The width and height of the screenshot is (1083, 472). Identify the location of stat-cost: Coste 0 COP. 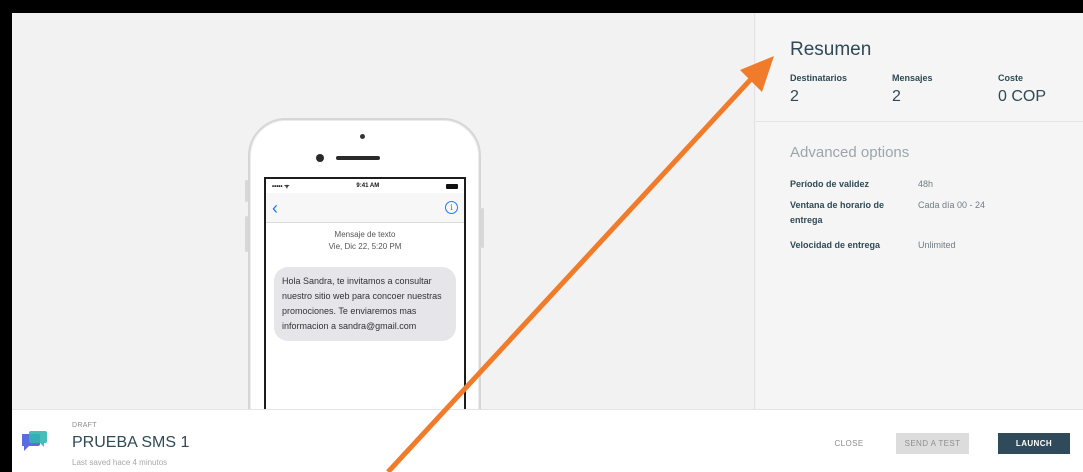
(1022, 89).